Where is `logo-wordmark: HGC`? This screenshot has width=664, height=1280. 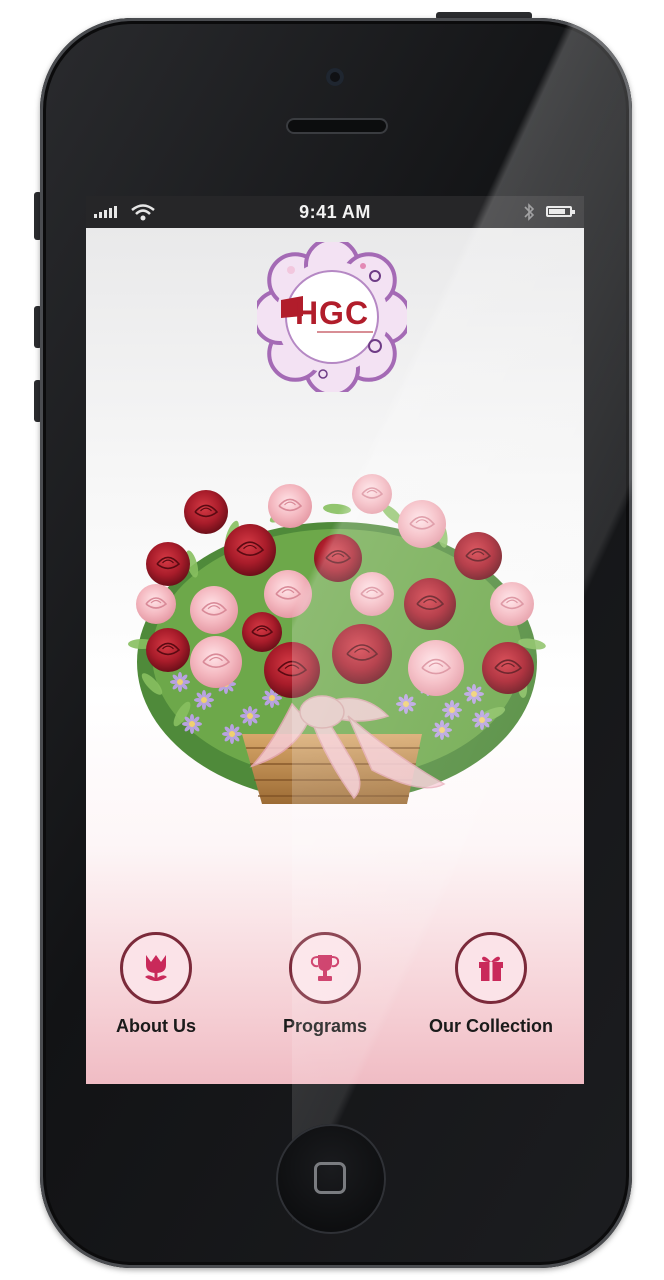 logo-wordmark: HGC is located at coordinates (332, 312).